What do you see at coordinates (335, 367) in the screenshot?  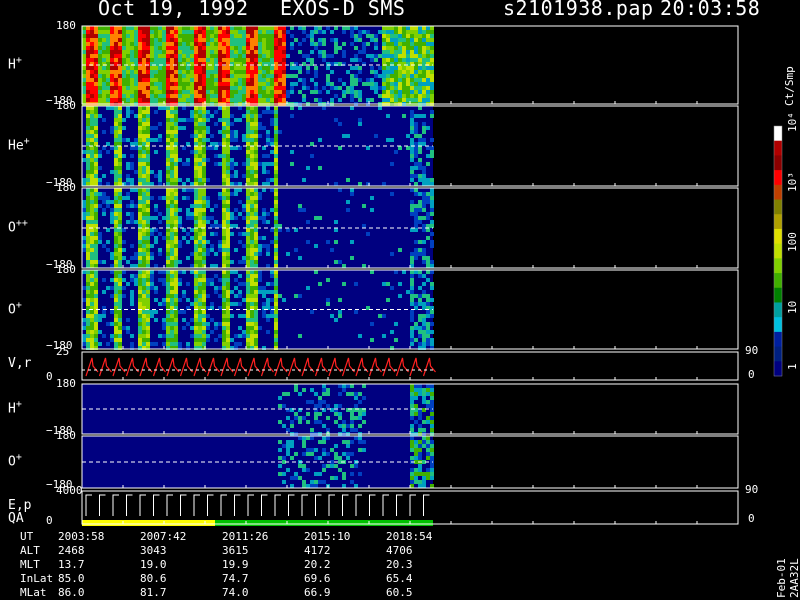 I see `velocity-trace` at bounding box center [335, 367].